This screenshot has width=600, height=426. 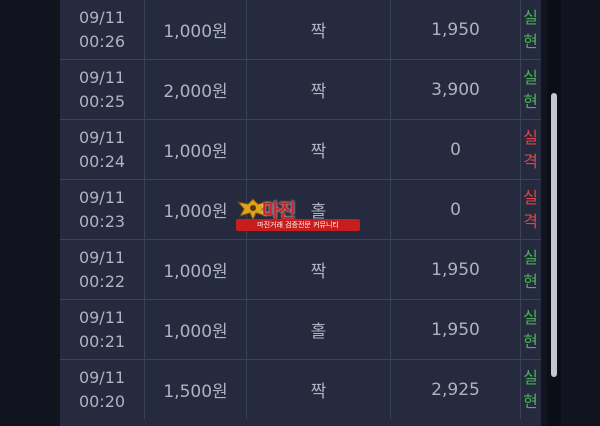 I want to click on time-cell: 09/11 00:25, so click(x=102, y=89).